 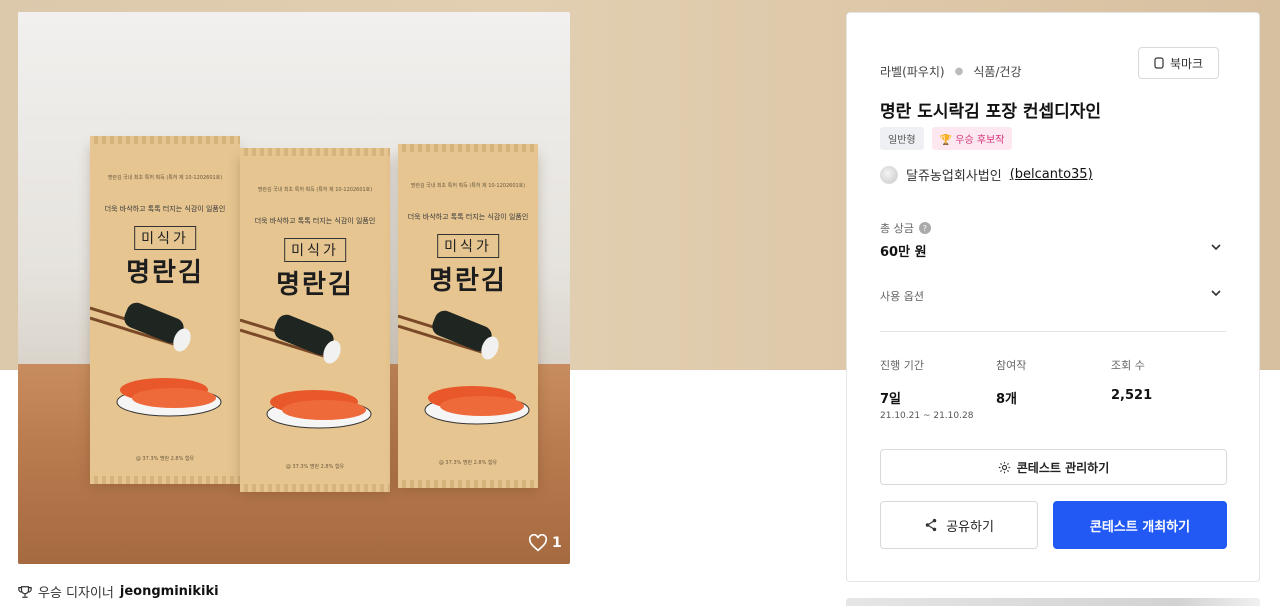 What do you see at coordinates (912, 71) in the screenshot?
I see `category-main: 라벨(파우치)` at bounding box center [912, 71].